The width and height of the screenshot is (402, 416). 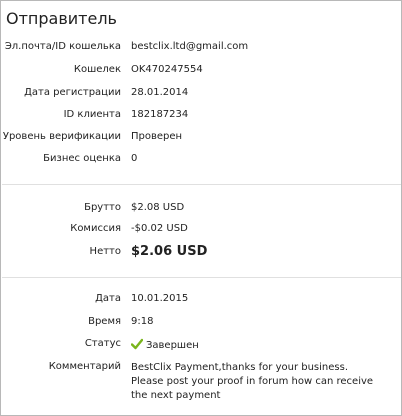 I want to click on wallet-value: OK470247554, so click(x=167, y=69).